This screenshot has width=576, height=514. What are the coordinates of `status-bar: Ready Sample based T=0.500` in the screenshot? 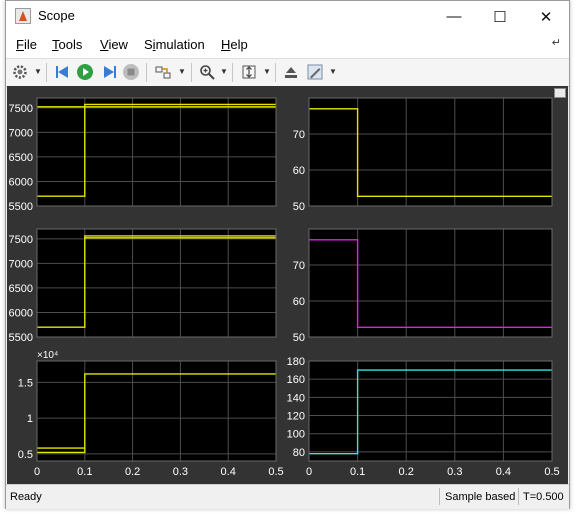 It's located at (287, 496).